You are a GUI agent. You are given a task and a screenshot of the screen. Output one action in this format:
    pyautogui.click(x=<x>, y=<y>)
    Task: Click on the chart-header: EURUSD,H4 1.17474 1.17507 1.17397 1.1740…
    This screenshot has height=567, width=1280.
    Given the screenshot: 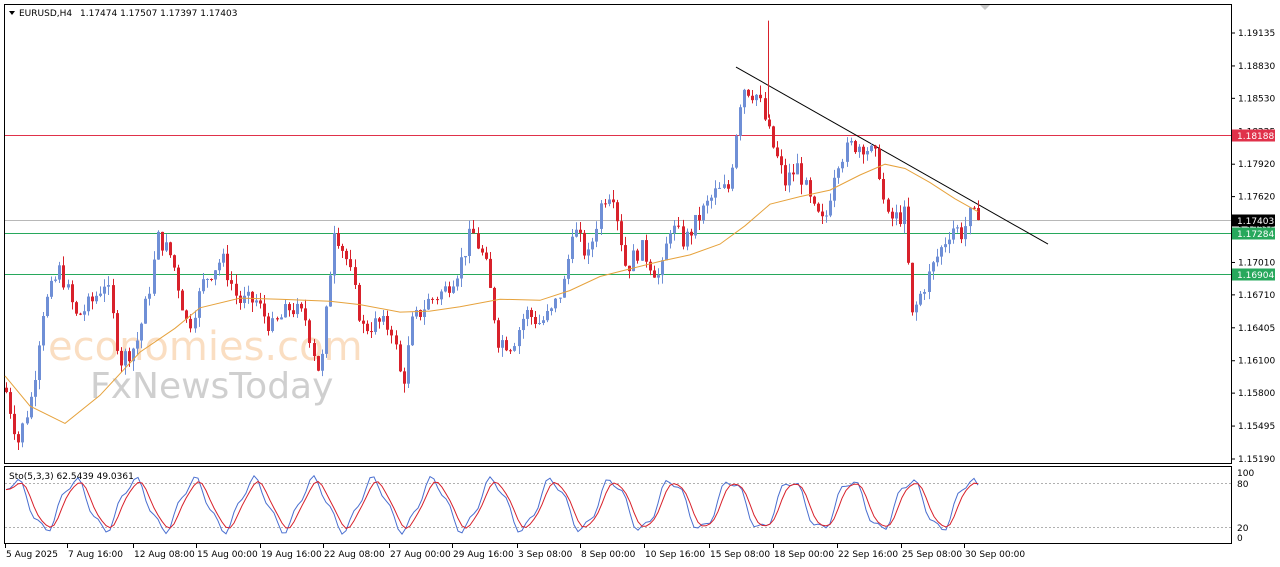 What is the action you would take?
    pyautogui.click(x=123, y=14)
    